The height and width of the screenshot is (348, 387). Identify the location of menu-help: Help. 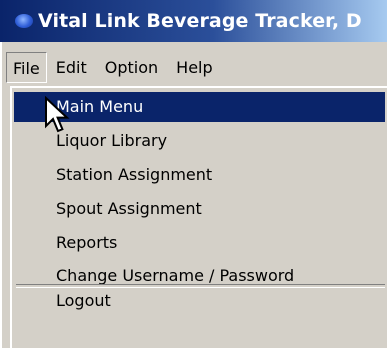
(194, 67).